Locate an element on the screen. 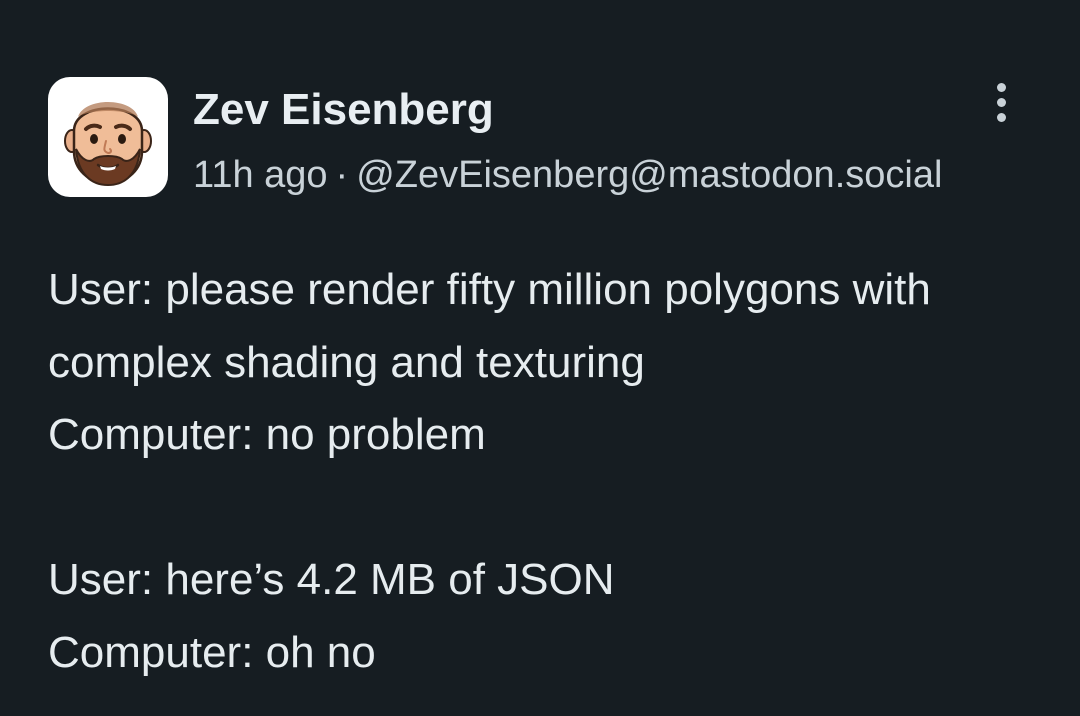 The width and height of the screenshot is (1080, 716). post-meta: 11h ago · @ZevEisenberg@mastodon.social is located at coordinates (567, 175).